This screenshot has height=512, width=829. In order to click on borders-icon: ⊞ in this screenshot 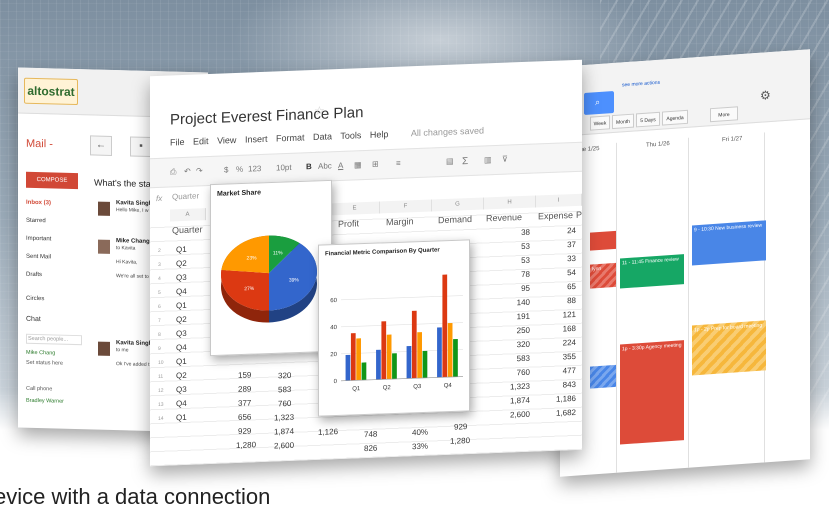, I will do `click(375, 164)`.